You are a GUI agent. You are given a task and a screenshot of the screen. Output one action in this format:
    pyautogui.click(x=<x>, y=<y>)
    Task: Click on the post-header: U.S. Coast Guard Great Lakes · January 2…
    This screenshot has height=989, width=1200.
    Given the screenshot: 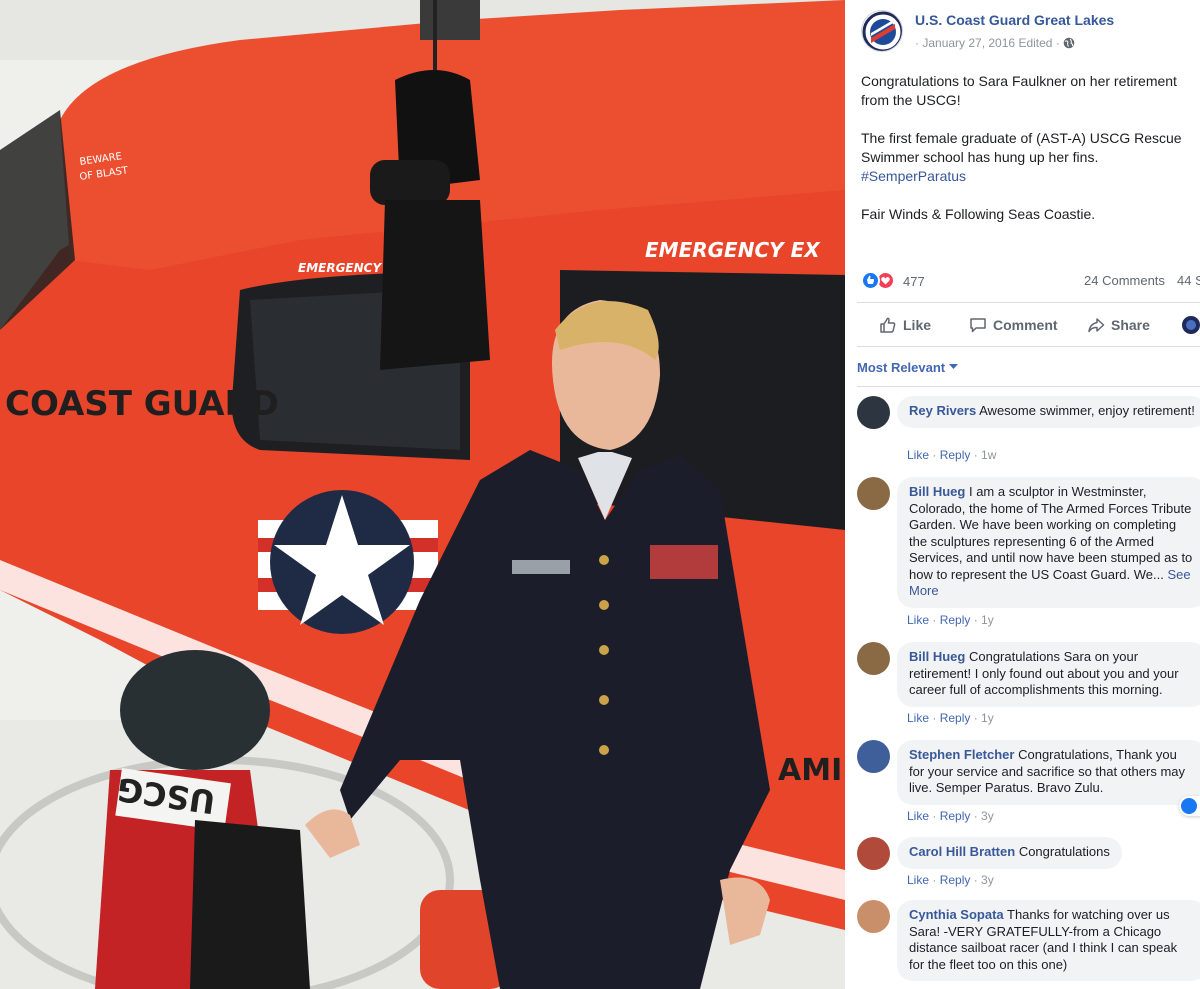 What is the action you would take?
    pyautogui.click(x=1030, y=33)
    